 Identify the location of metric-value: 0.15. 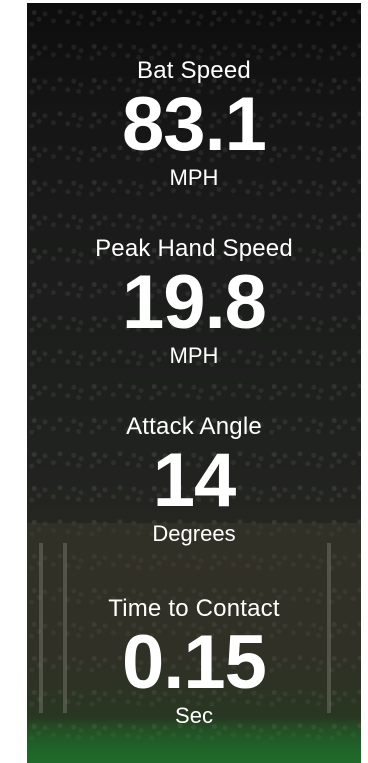
(194, 662).